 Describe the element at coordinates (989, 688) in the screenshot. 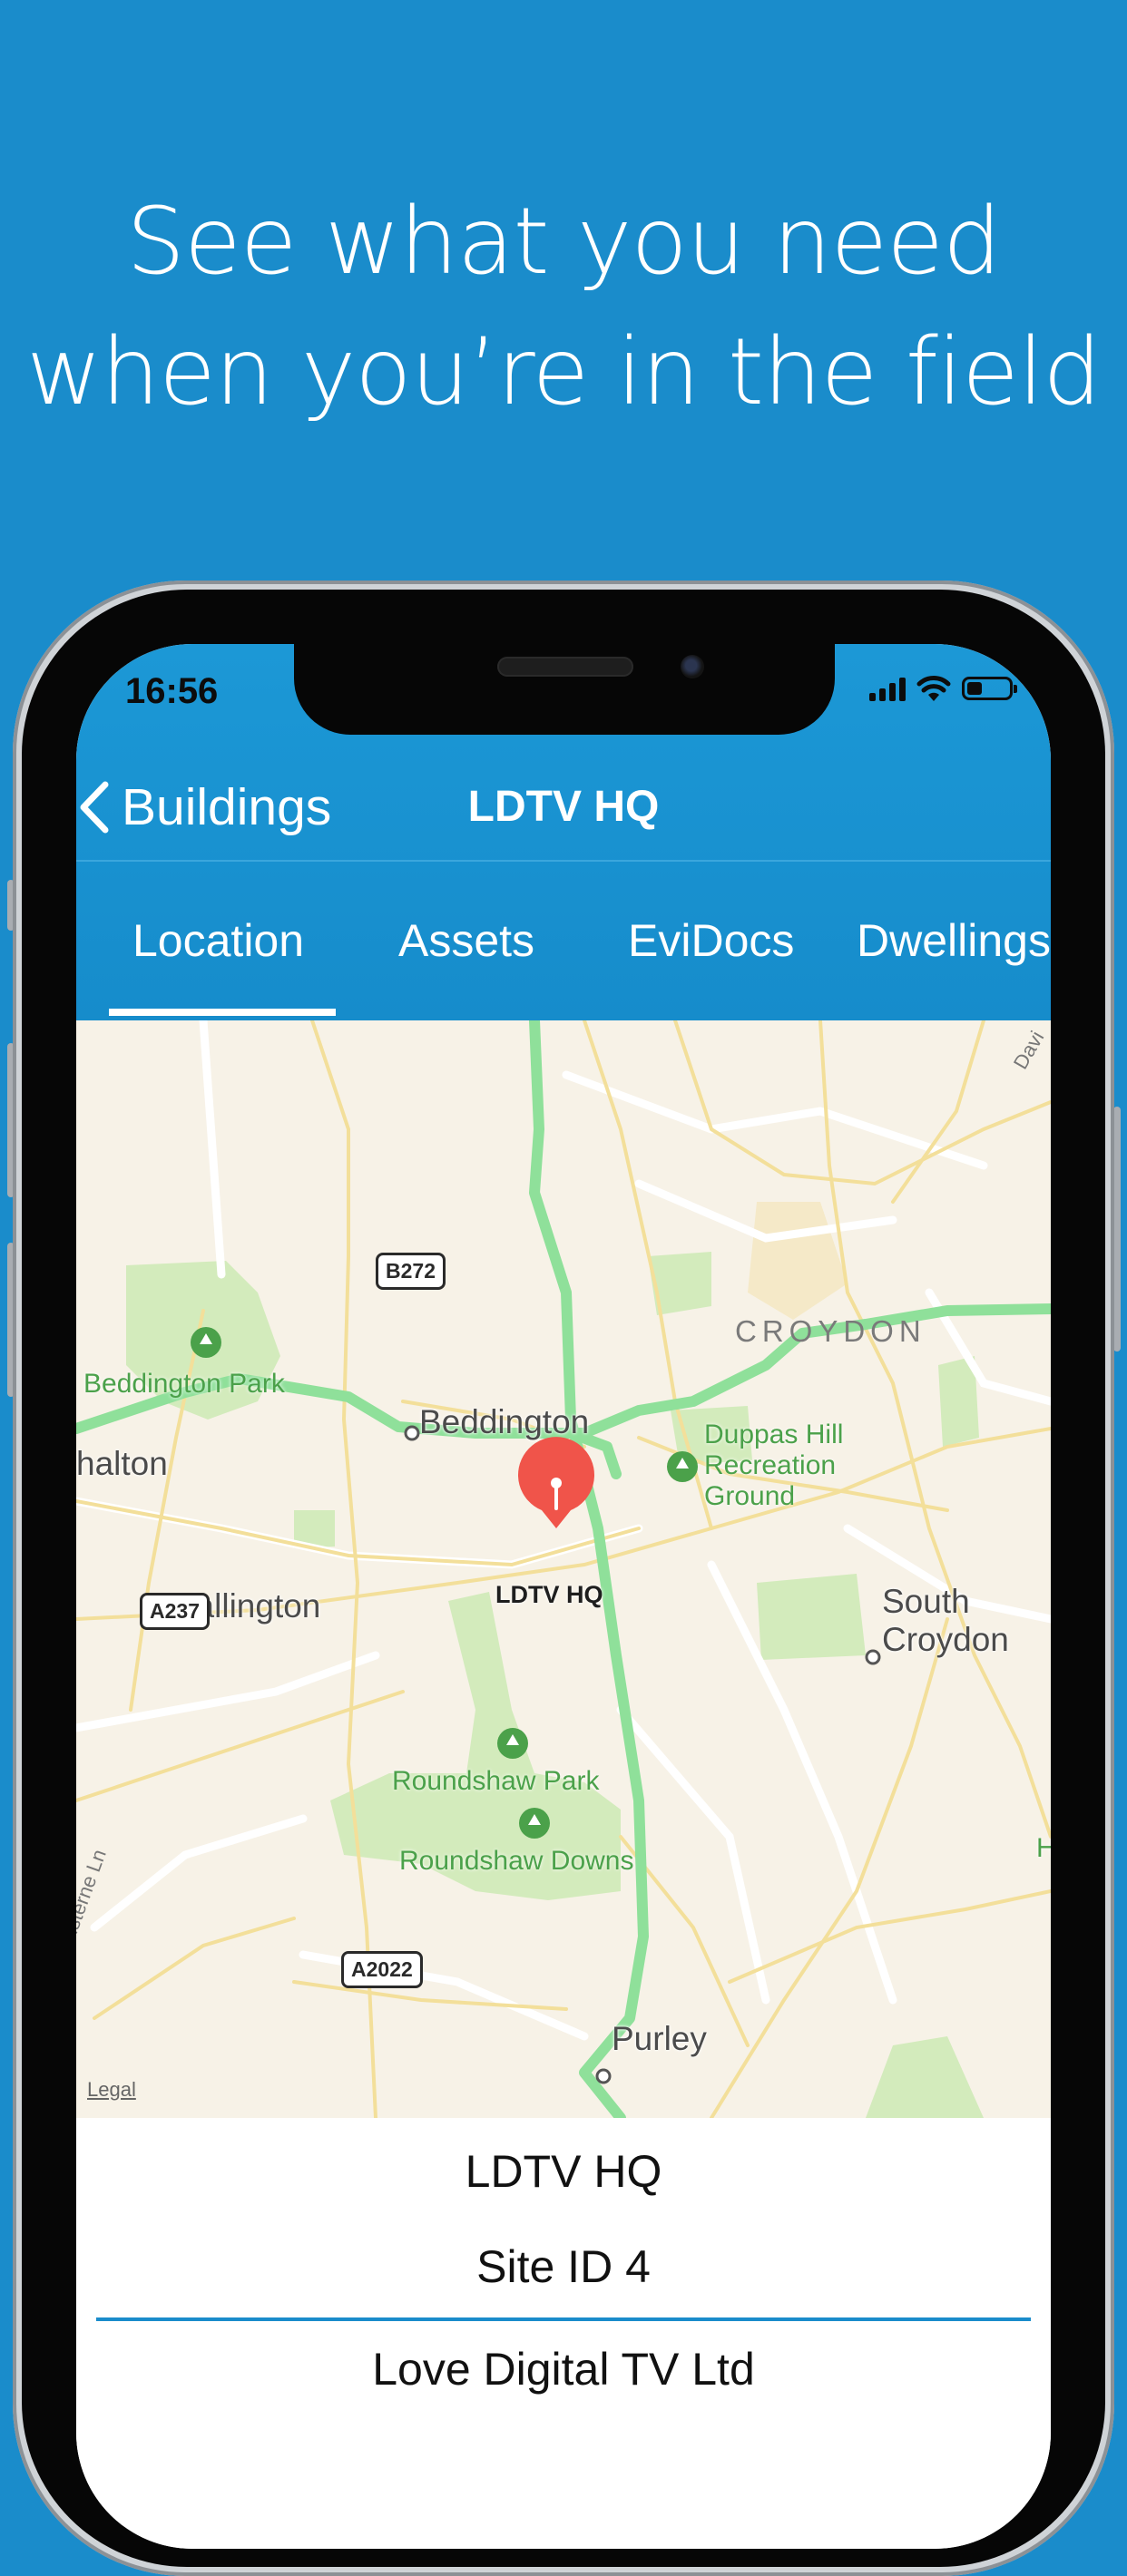

I see `battery-icon` at that location.